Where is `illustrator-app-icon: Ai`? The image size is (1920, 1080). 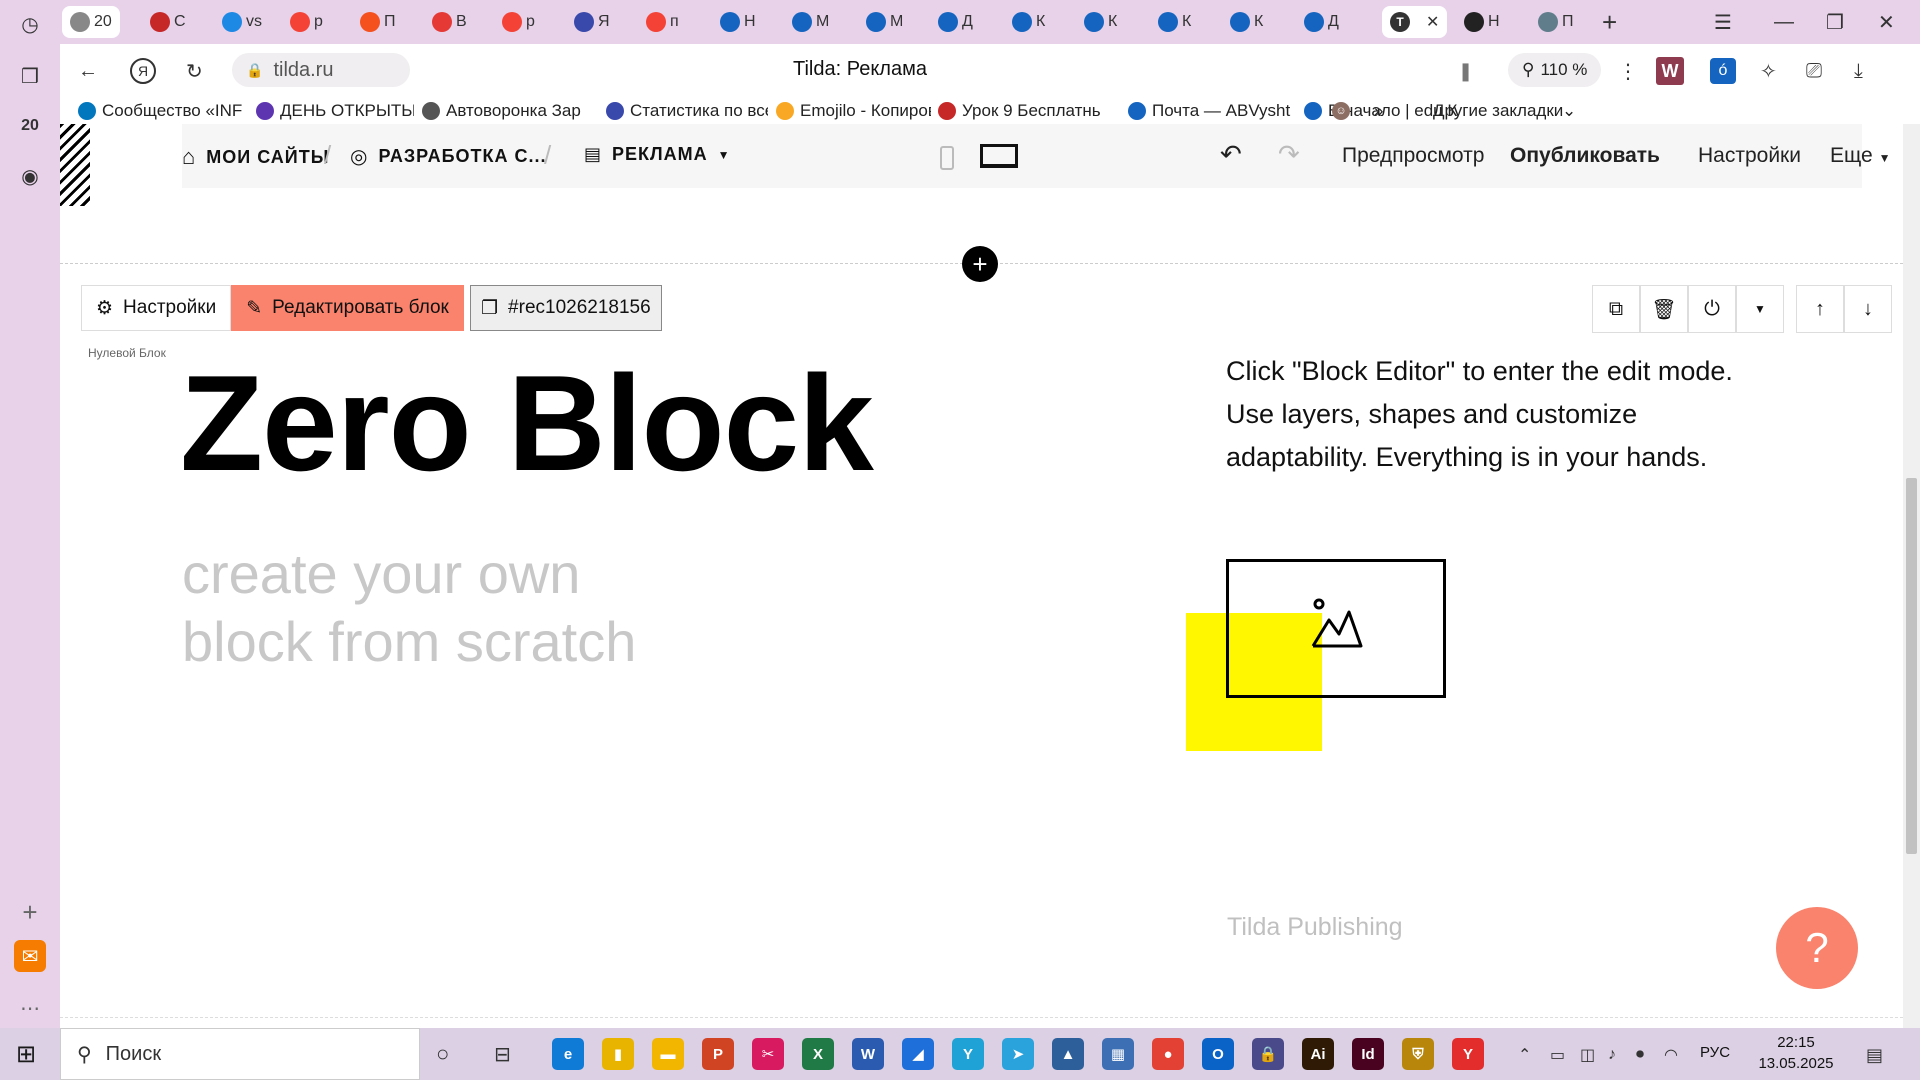 illustrator-app-icon: Ai is located at coordinates (1318, 1054).